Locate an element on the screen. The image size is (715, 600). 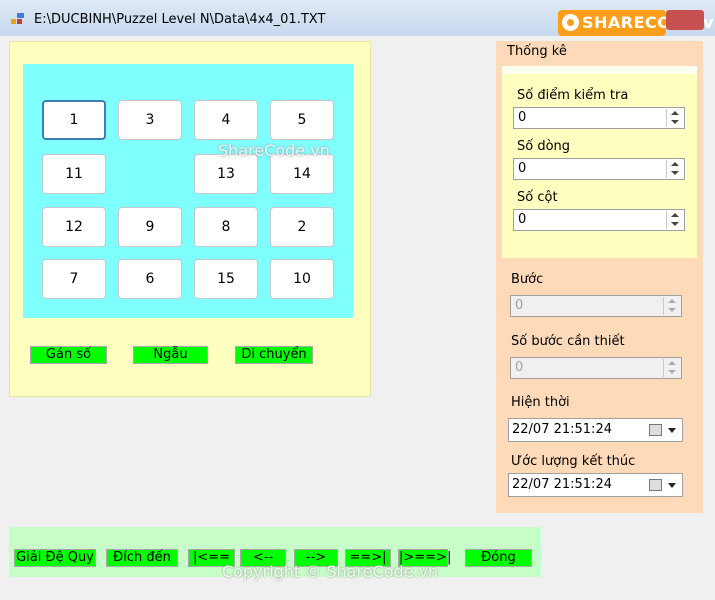
move-button: Di chuyển is located at coordinates (274, 355).